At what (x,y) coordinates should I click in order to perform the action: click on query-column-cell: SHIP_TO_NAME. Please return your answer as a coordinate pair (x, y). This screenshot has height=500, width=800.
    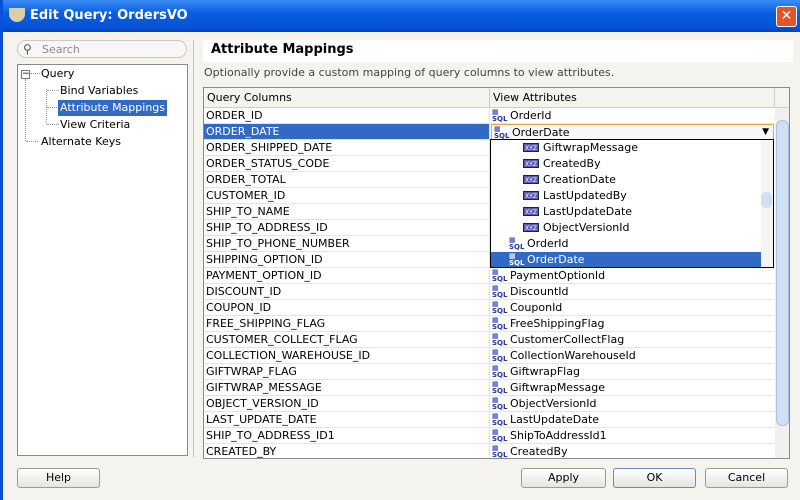
    Looking at the image, I should click on (347, 212).